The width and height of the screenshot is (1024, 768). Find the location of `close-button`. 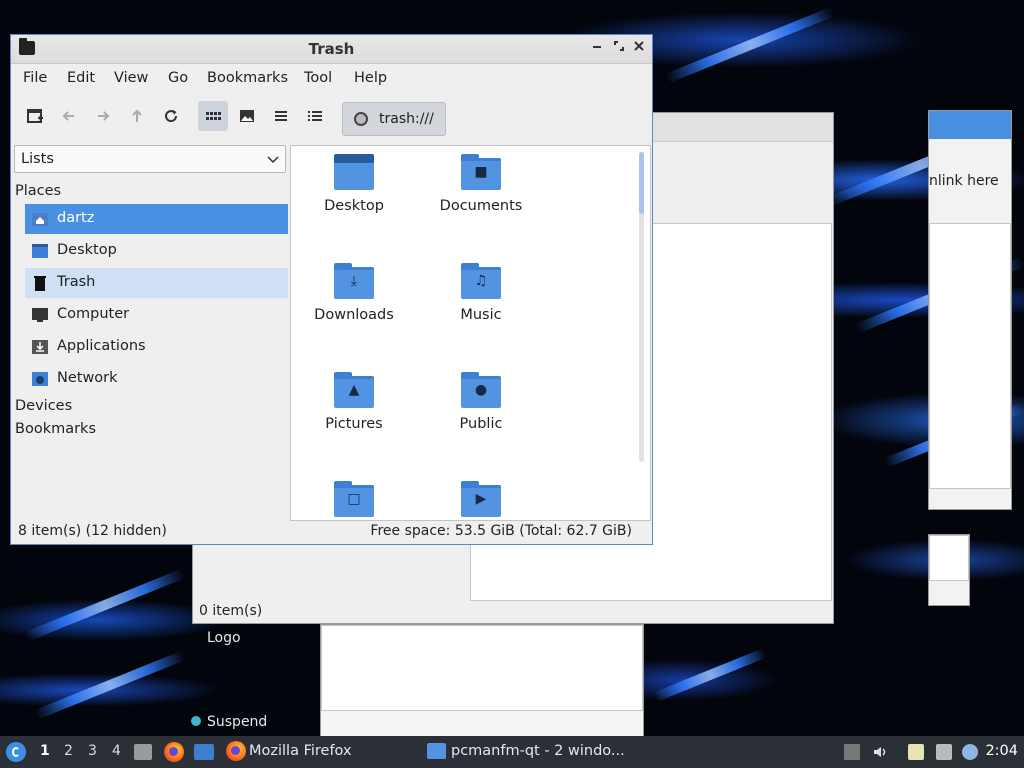

close-button is located at coordinates (639, 48).